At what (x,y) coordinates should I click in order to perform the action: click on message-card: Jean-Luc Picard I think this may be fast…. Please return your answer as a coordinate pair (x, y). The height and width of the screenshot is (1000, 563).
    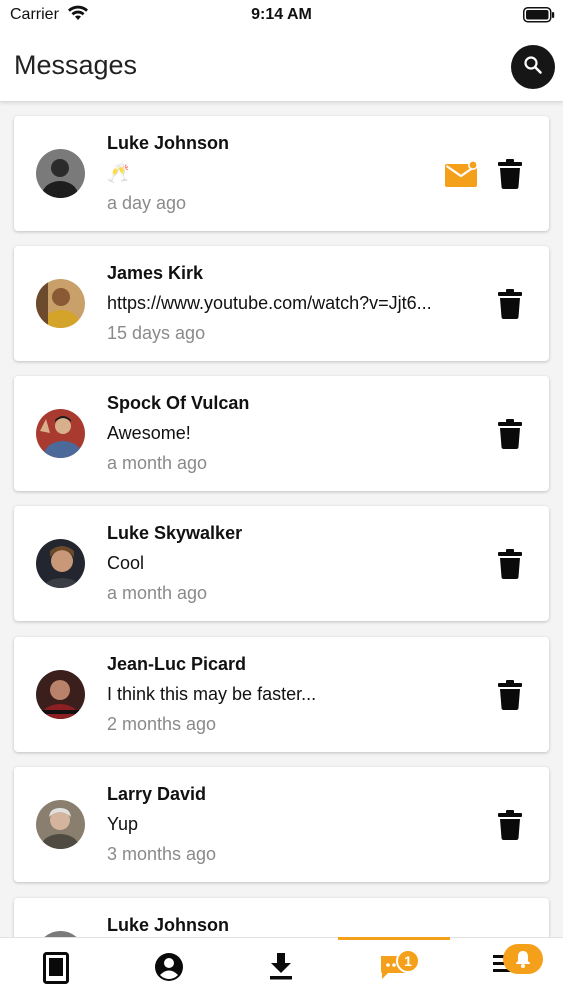
    Looking at the image, I should click on (281, 694).